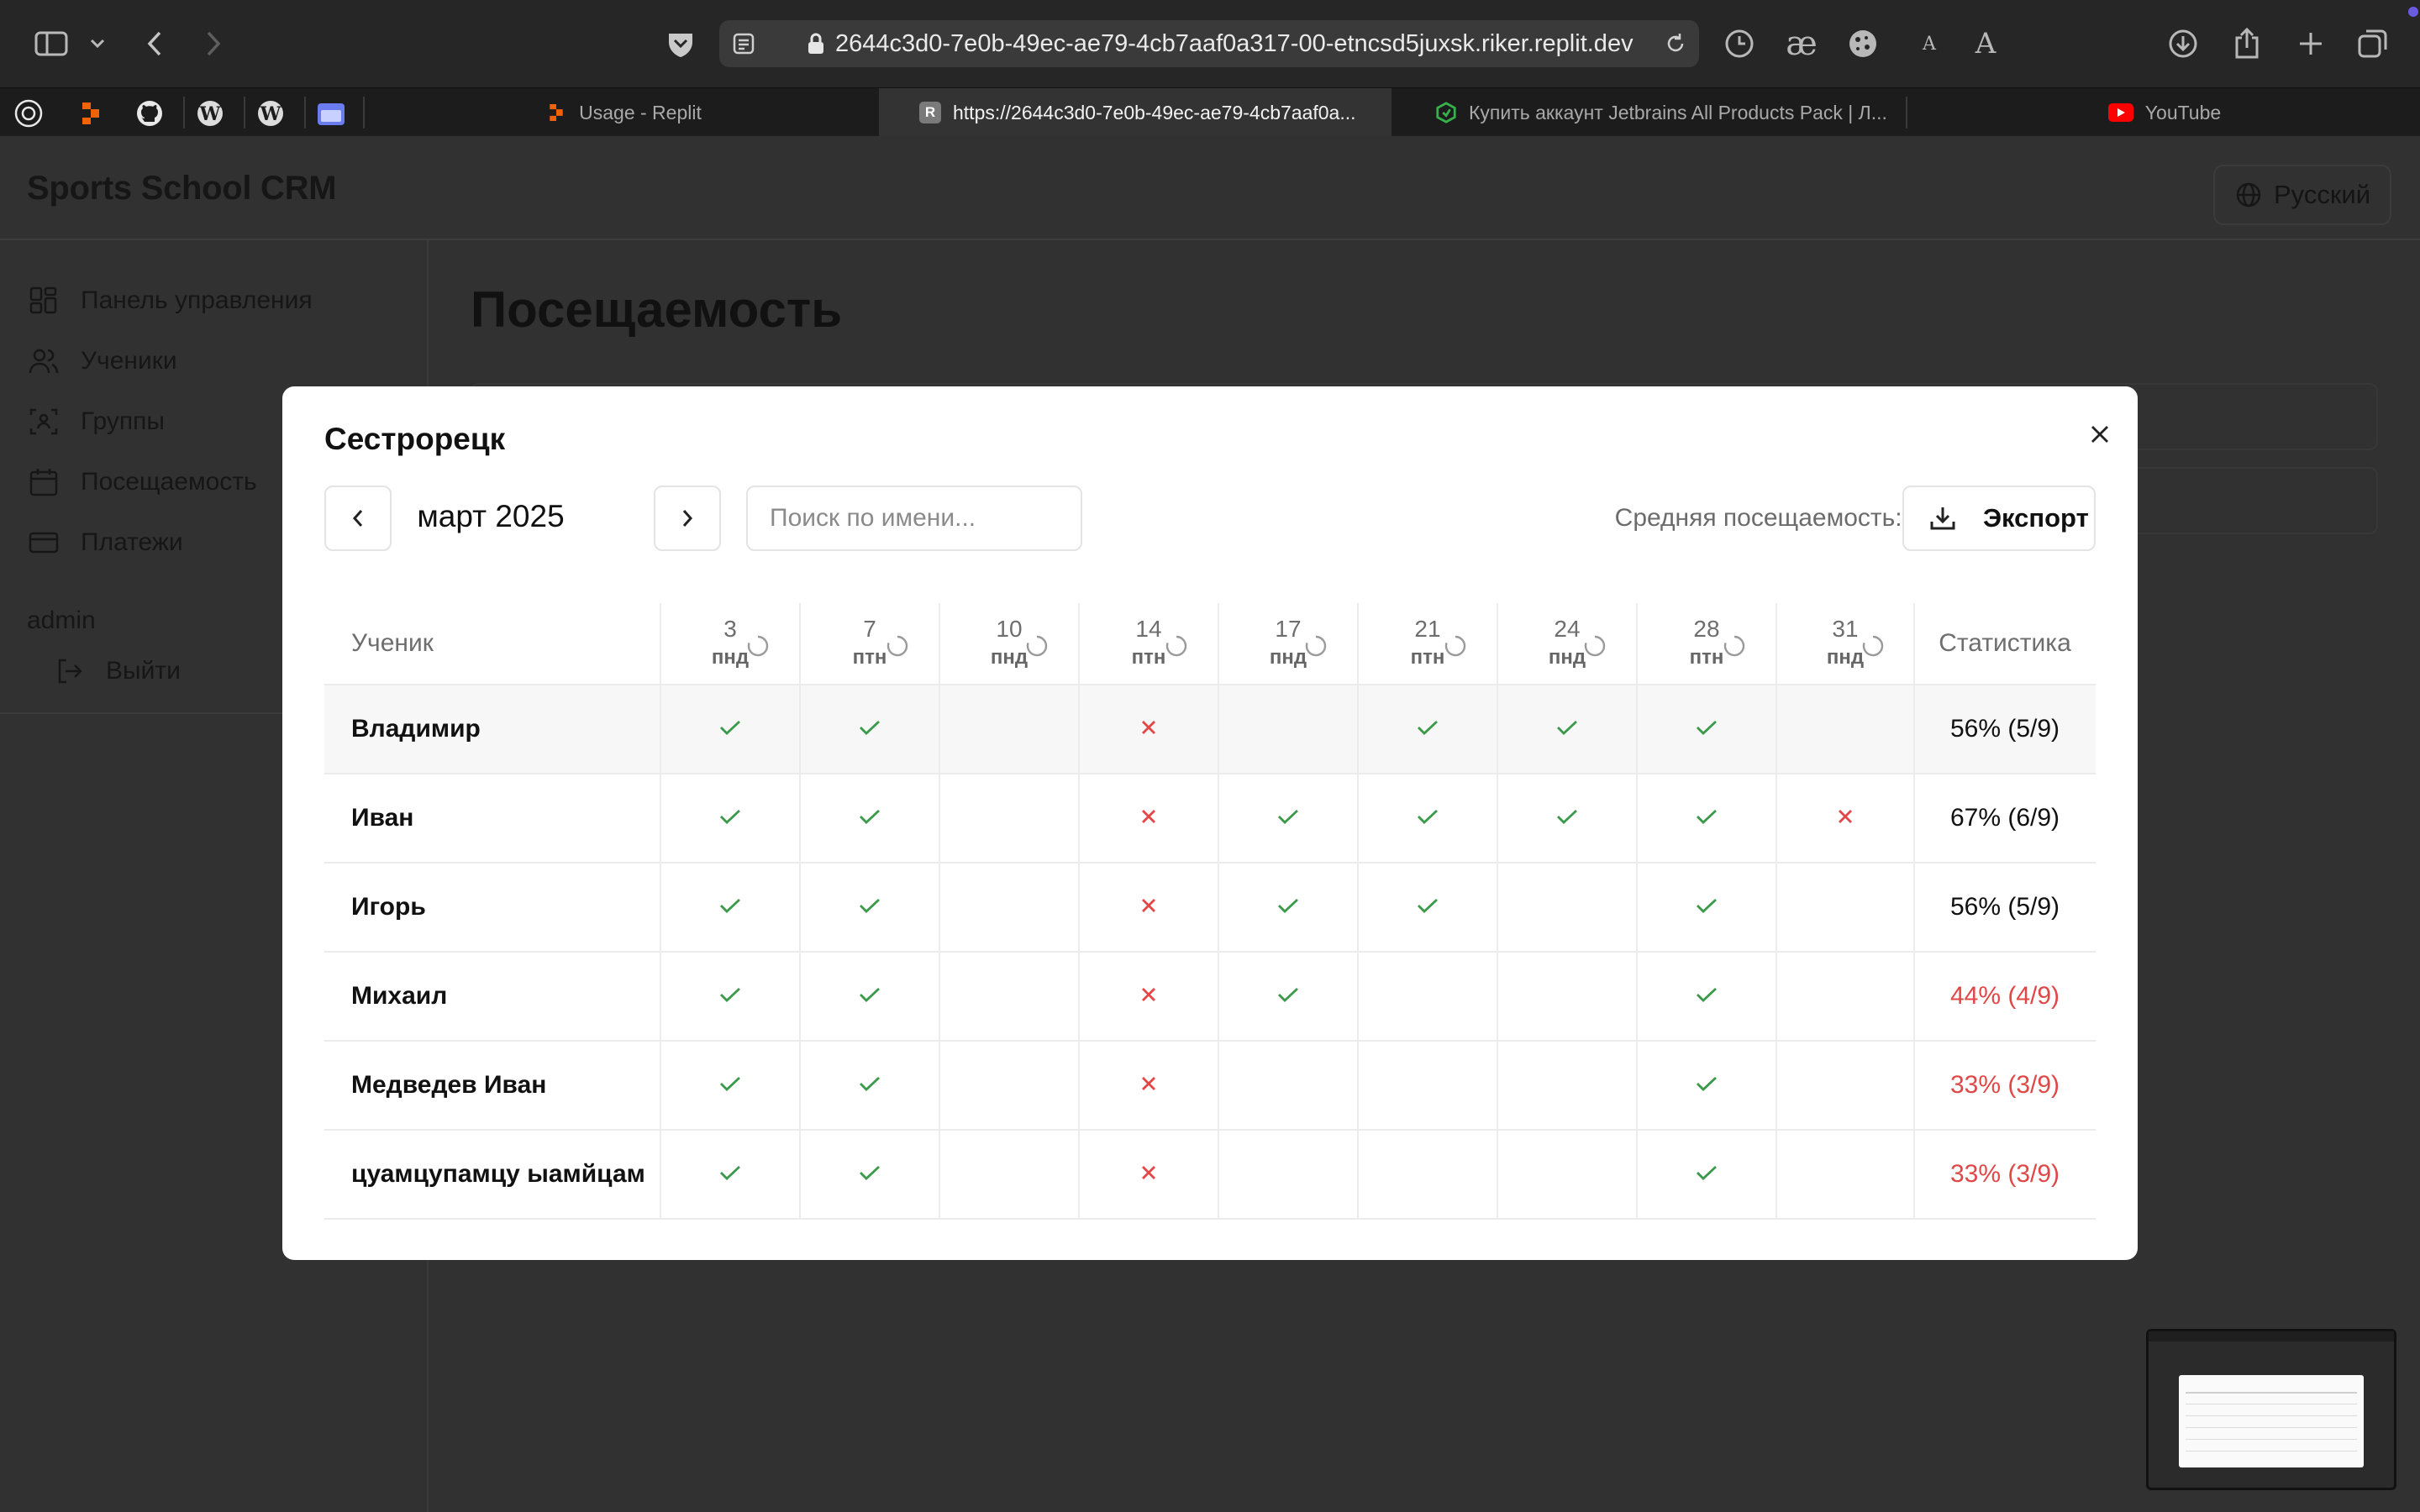 This screenshot has height=1512, width=2420. Describe the element at coordinates (28, 113) in the screenshot. I see `openai-icon` at that location.